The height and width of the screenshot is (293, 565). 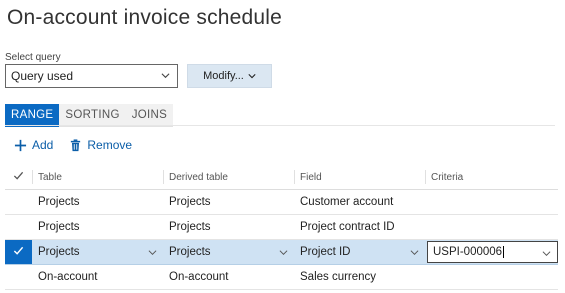 I want to click on cell-table-select: Projects, so click(x=97, y=252).